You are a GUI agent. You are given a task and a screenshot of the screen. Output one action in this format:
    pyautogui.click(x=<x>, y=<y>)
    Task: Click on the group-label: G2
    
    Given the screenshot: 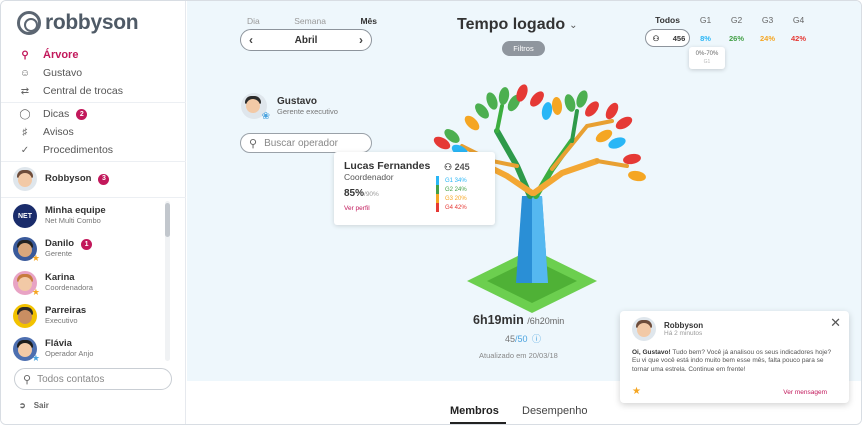 What is the action you would take?
    pyautogui.click(x=736, y=20)
    